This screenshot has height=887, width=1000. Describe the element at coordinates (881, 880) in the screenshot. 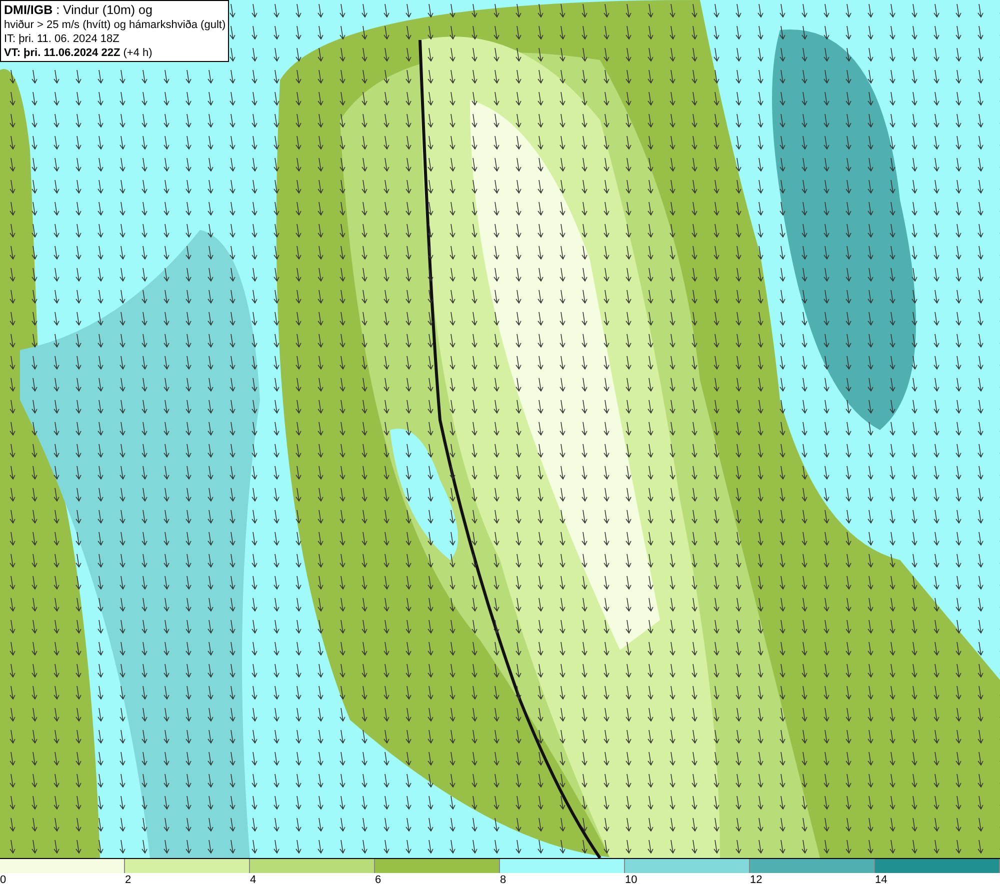

I see `legend-label: 14` at that location.